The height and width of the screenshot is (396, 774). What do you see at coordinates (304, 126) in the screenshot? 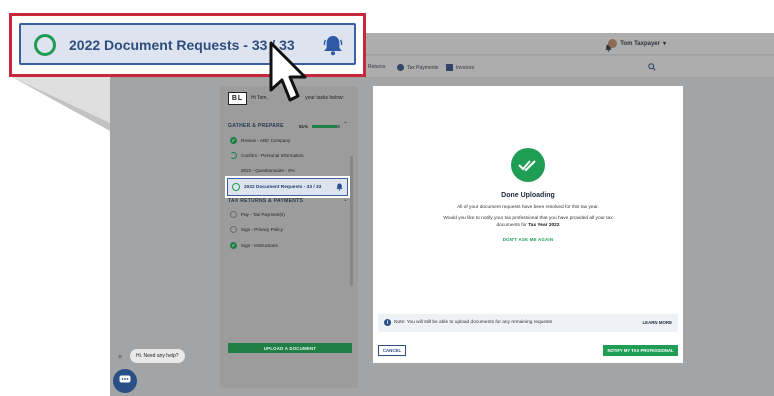
I see `progress-percent: 91%` at bounding box center [304, 126].